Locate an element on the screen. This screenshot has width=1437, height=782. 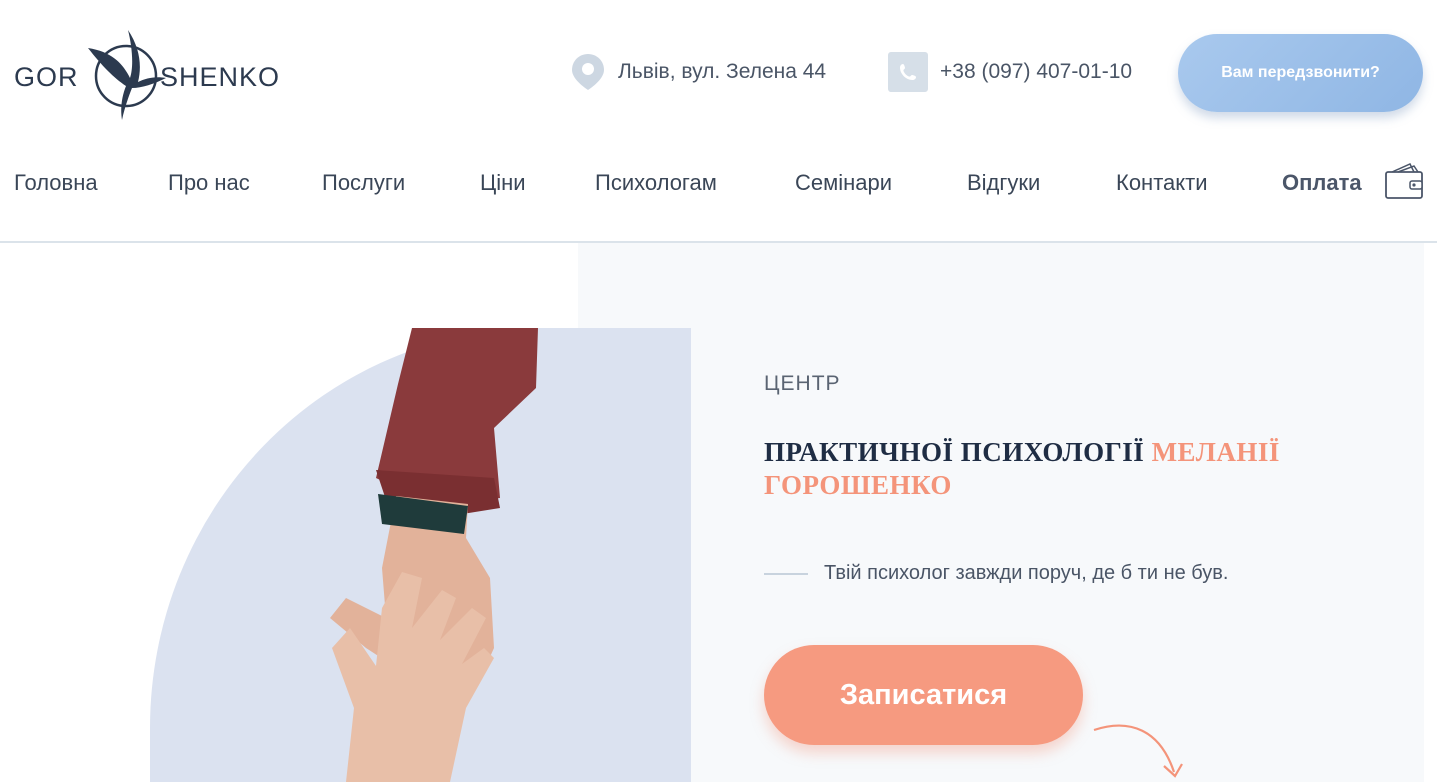
wallet-icon is located at coordinates (1404, 182).